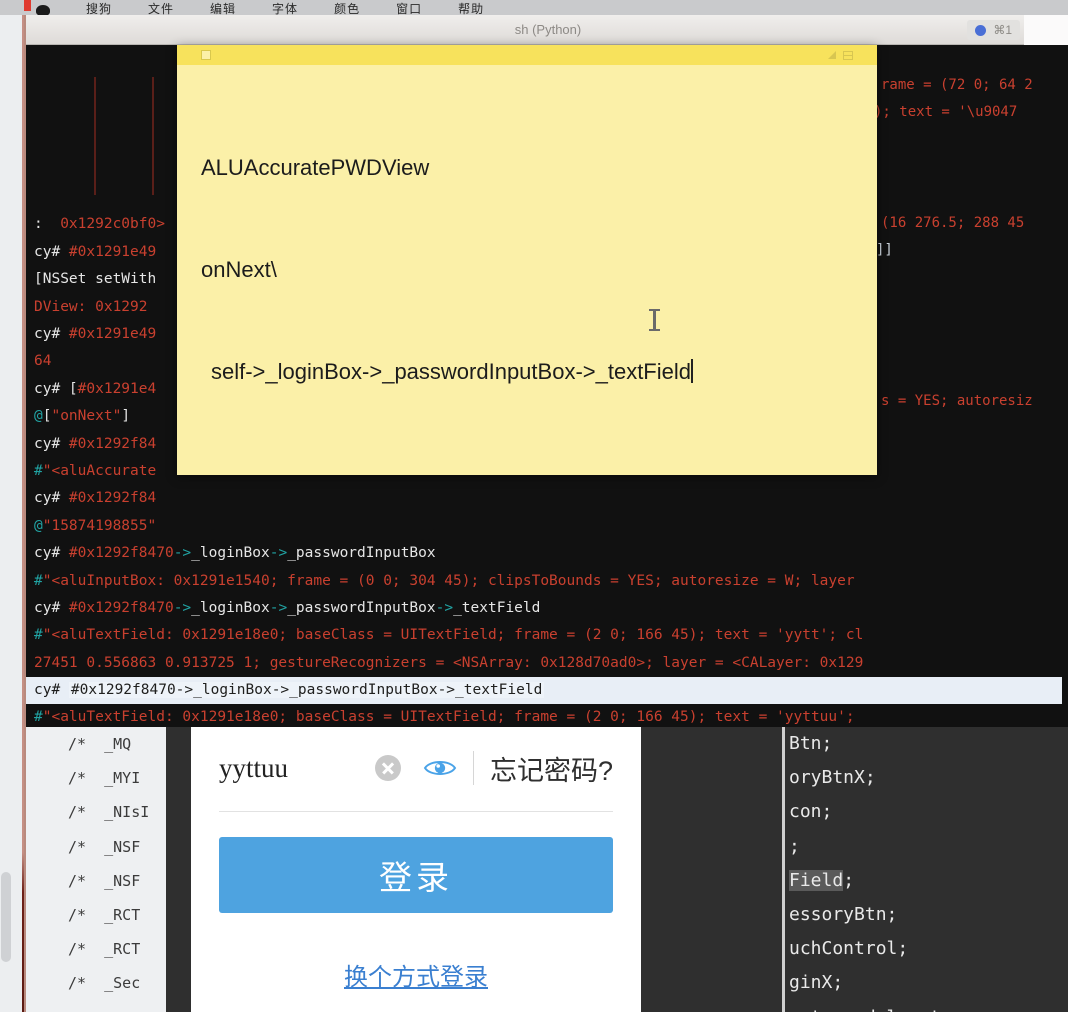 Image resolution: width=1068 pixels, height=1012 pixels. I want to click on terminal-token: [NSSet setWith, so click(95, 279).